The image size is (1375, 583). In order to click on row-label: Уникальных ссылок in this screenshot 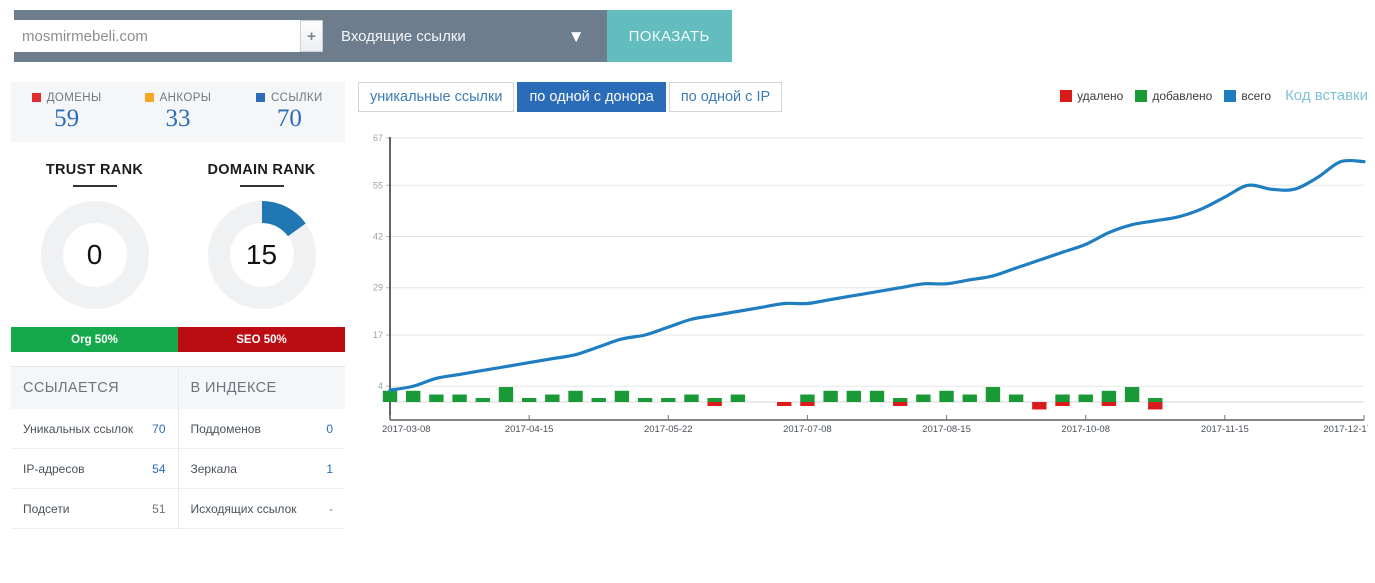, I will do `click(78, 428)`.